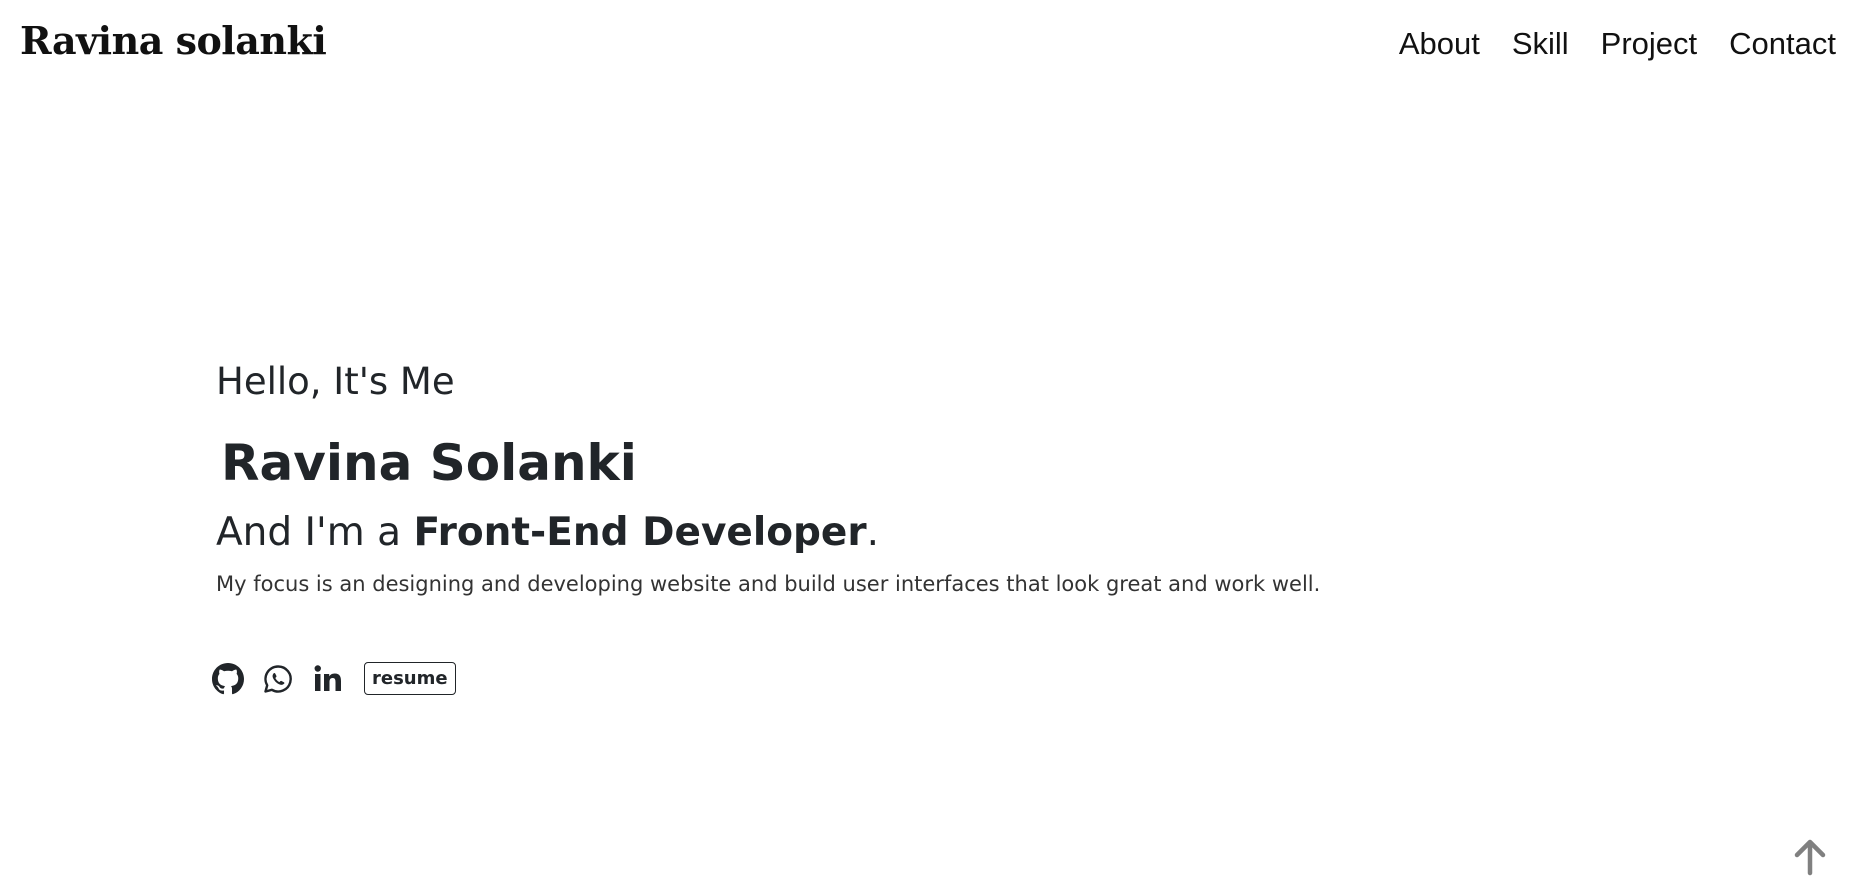 Image resolution: width=1864 pixels, height=891 pixels. I want to click on whatsapp-icon, so click(278, 679).